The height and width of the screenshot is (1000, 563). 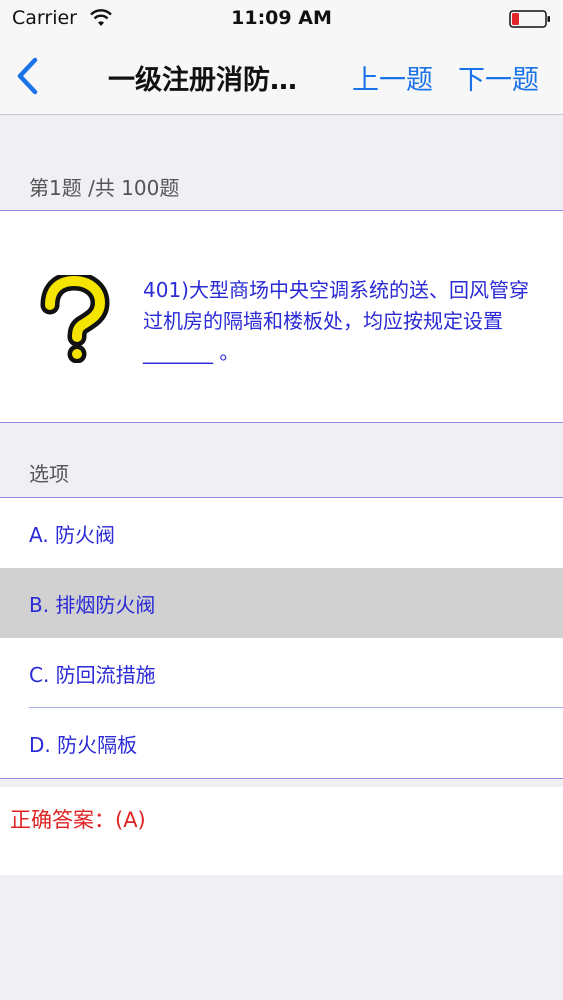 What do you see at coordinates (92, 605) in the screenshot?
I see `option-text: B. 排烟防火阀` at bounding box center [92, 605].